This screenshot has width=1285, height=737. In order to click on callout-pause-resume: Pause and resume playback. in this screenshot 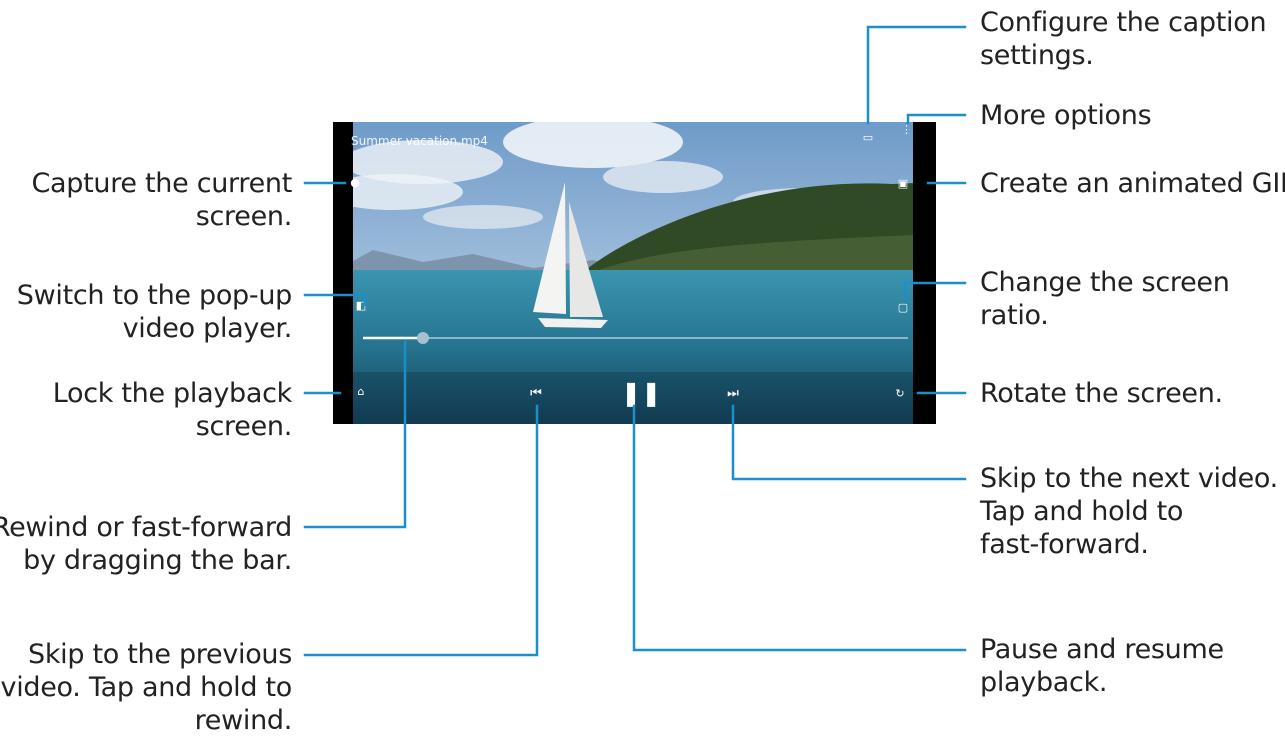, I will do `click(1102, 666)`.